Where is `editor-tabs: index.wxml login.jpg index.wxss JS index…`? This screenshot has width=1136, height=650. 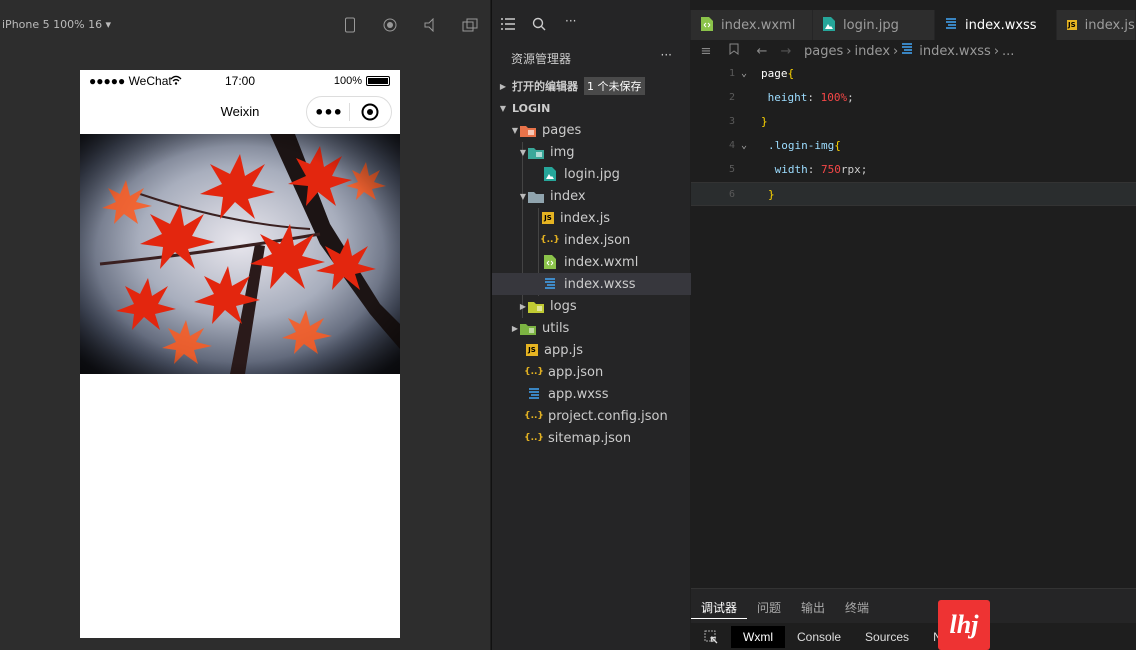 editor-tabs: index.wxml login.jpg index.wxss JS index… is located at coordinates (913, 25).